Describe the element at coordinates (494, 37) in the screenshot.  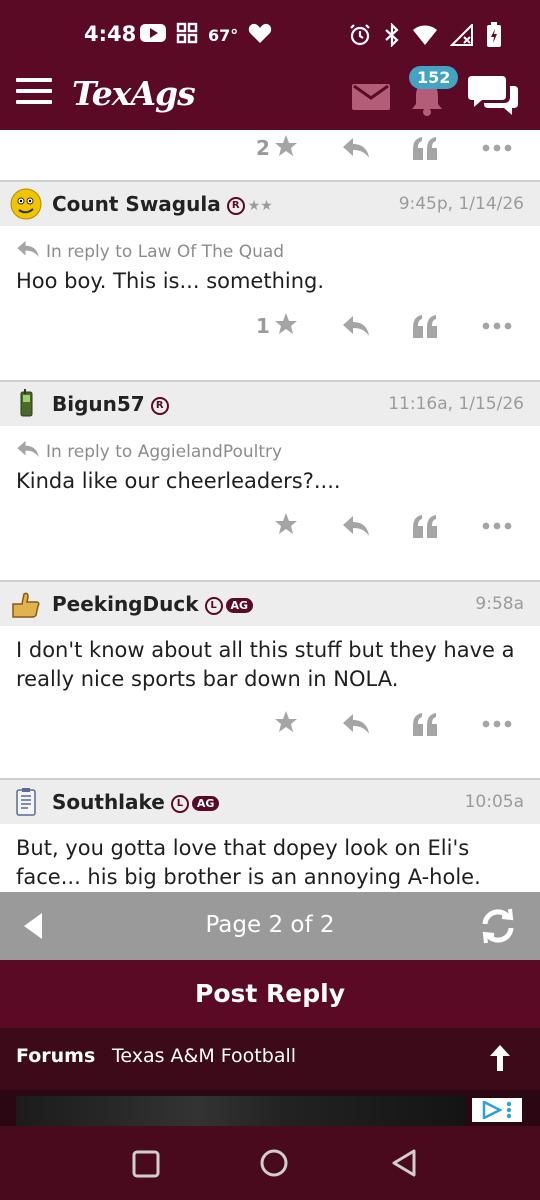
I see `battery-icon` at that location.